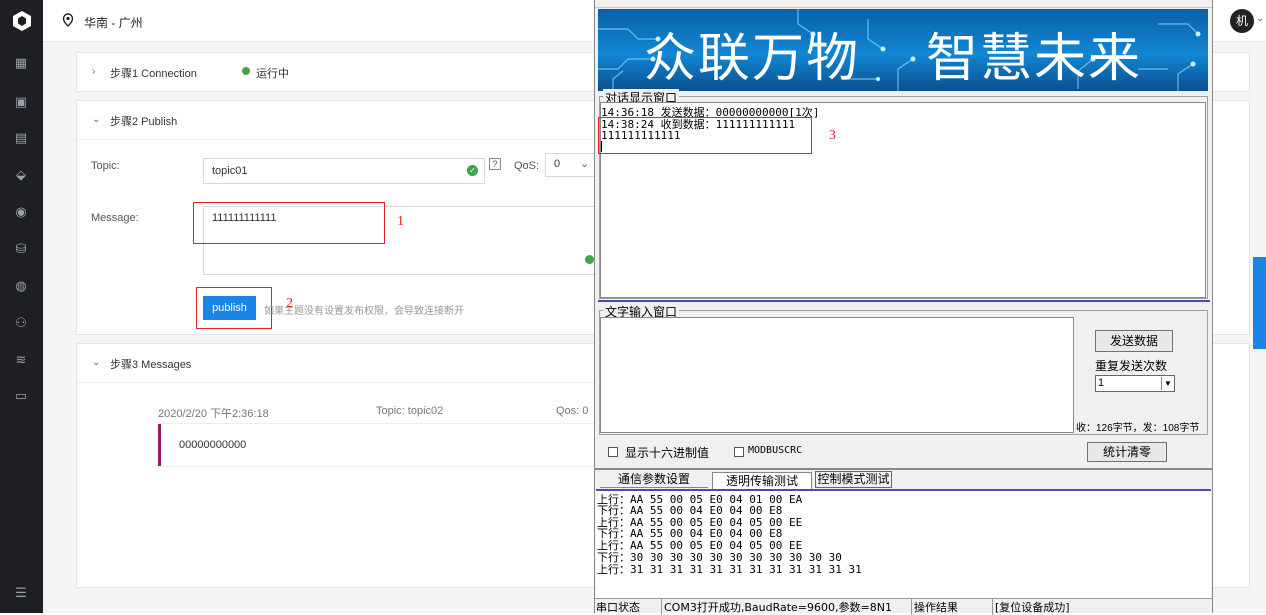  Describe the element at coordinates (21, 175) in the screenshot. I see `shield-icon: ⬙` at that location.